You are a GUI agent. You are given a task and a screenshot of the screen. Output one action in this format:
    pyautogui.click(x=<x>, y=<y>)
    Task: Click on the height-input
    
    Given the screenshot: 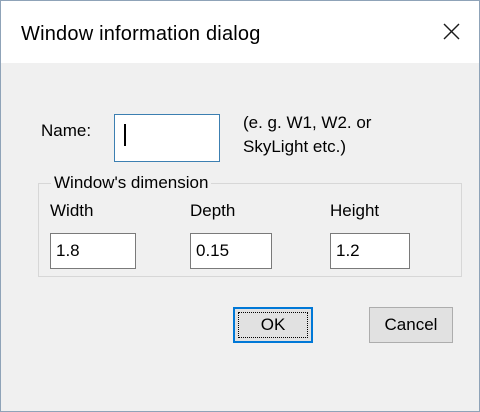 What is the action you would take?
    pyautogui.click(x=370, y=251)
    